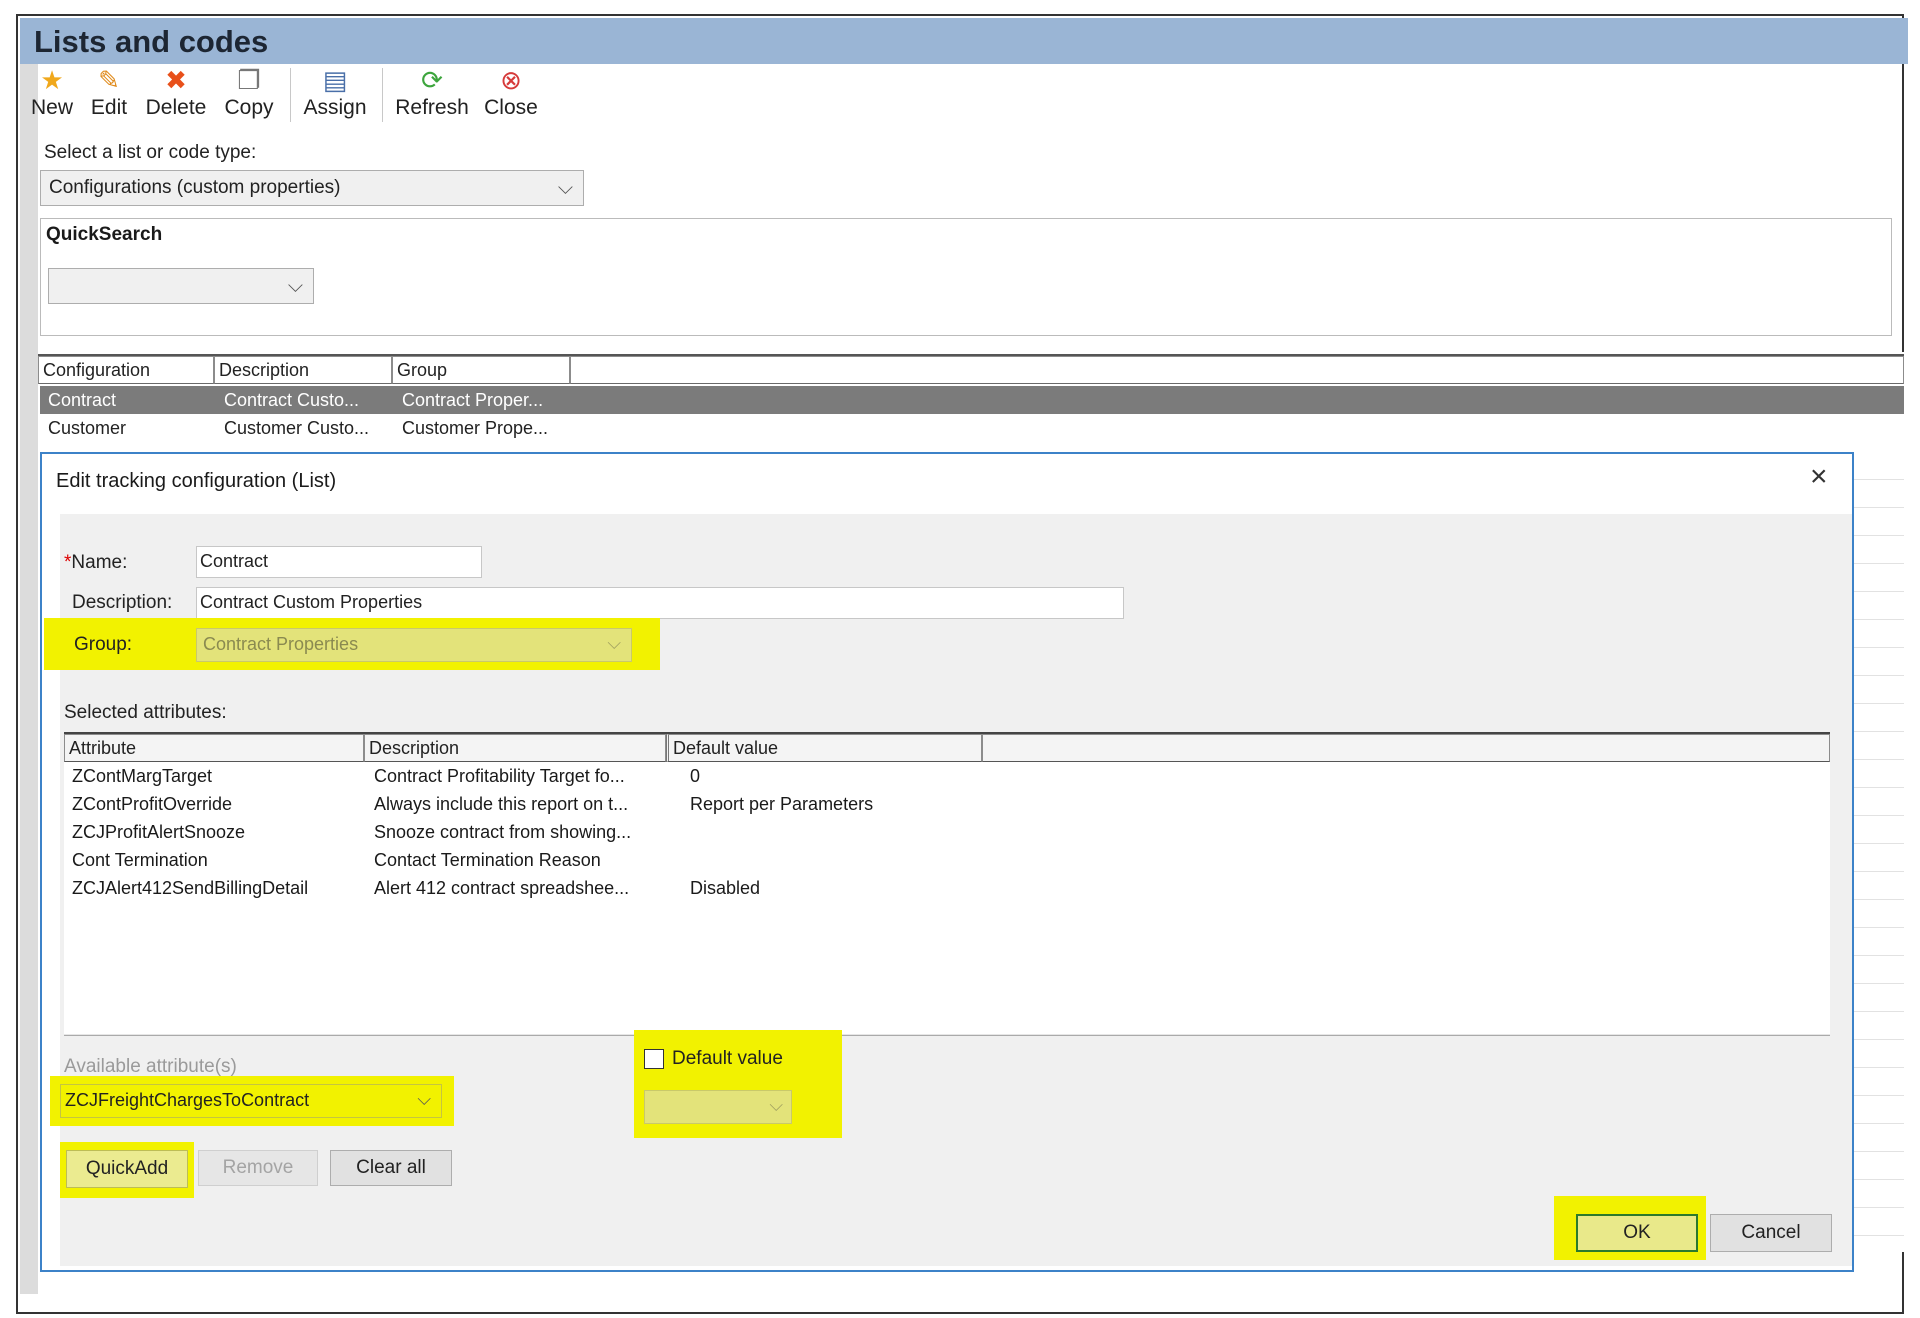  What do you see at coordinates (150, 152) in the screenshot?
I see `list-type-label: Select a list or code type:` at bounding box center [150, 152].